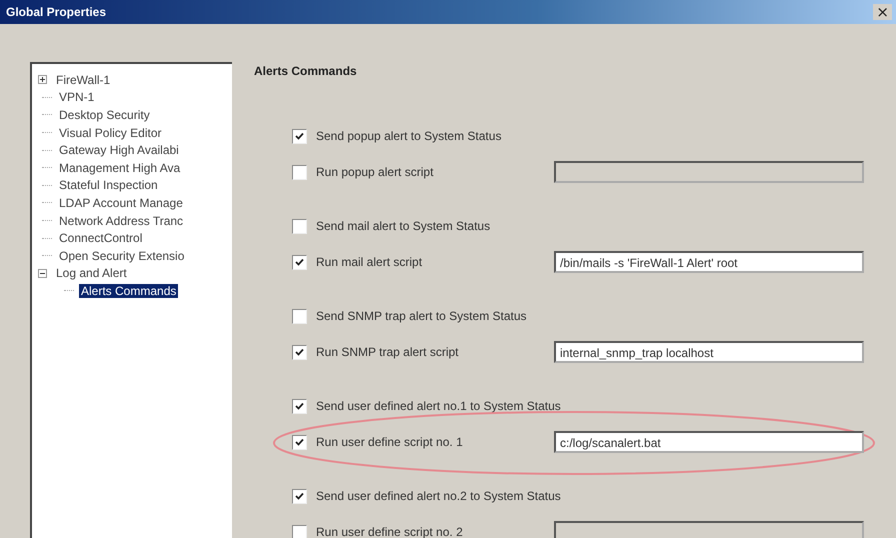 Image resolution: width=896 pixels, height=538 pixels. I want to click on text-field: /bin/mails -s 'FireWall-1 Alert' root, so click(709, 262).